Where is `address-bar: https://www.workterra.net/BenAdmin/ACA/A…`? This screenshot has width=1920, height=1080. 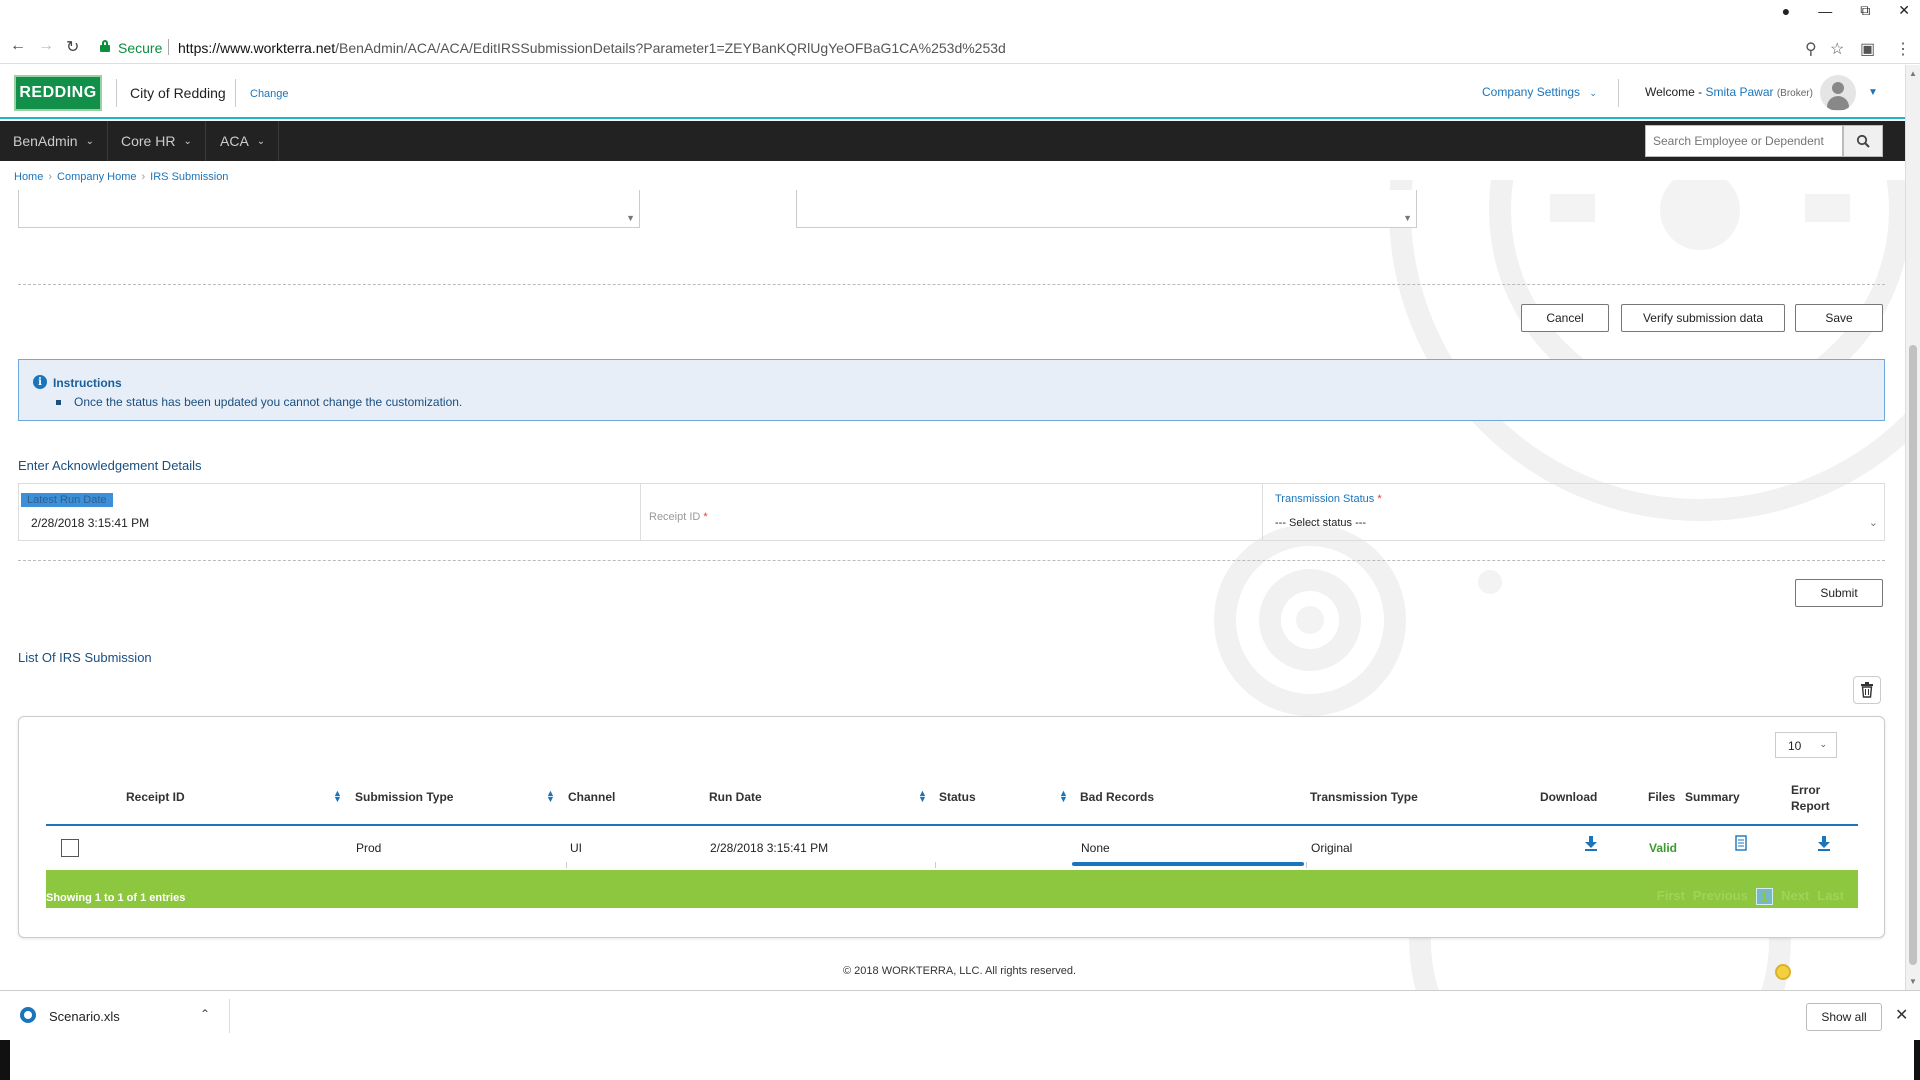
address-bar: https://www.workterra.net/BenAdmin/ACA/A… is located at coordinates (592, 48).